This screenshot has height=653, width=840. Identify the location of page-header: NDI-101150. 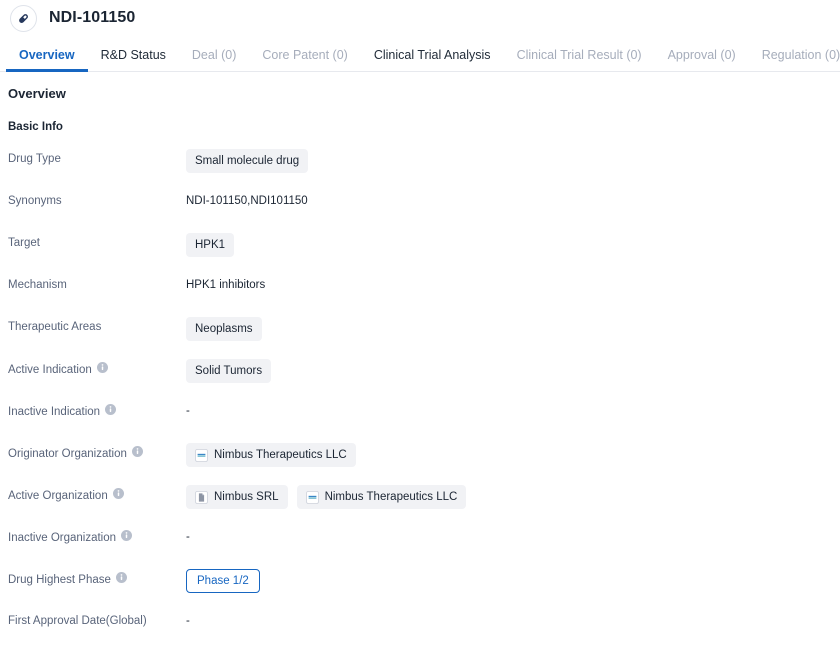
(420, 18).